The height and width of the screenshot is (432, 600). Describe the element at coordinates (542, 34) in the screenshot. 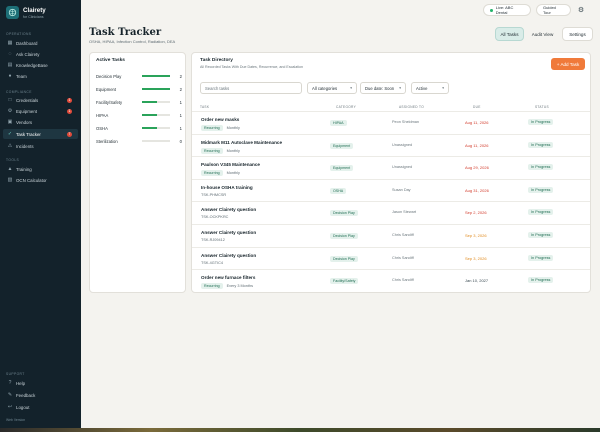

I see `tab-audit-view: Audit View` at that location.